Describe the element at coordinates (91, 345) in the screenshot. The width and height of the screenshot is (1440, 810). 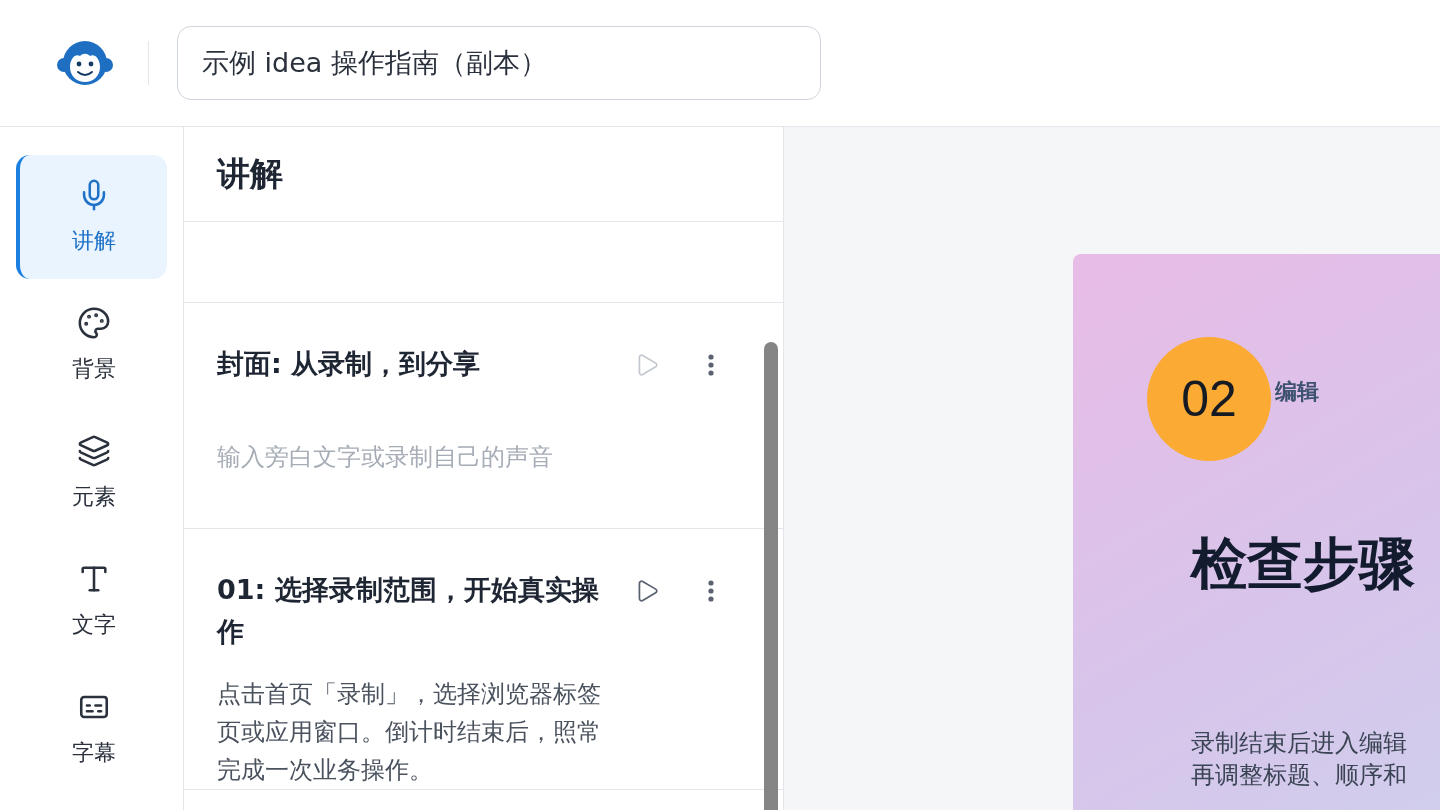
I see `nav-tab: 背景` at that location.